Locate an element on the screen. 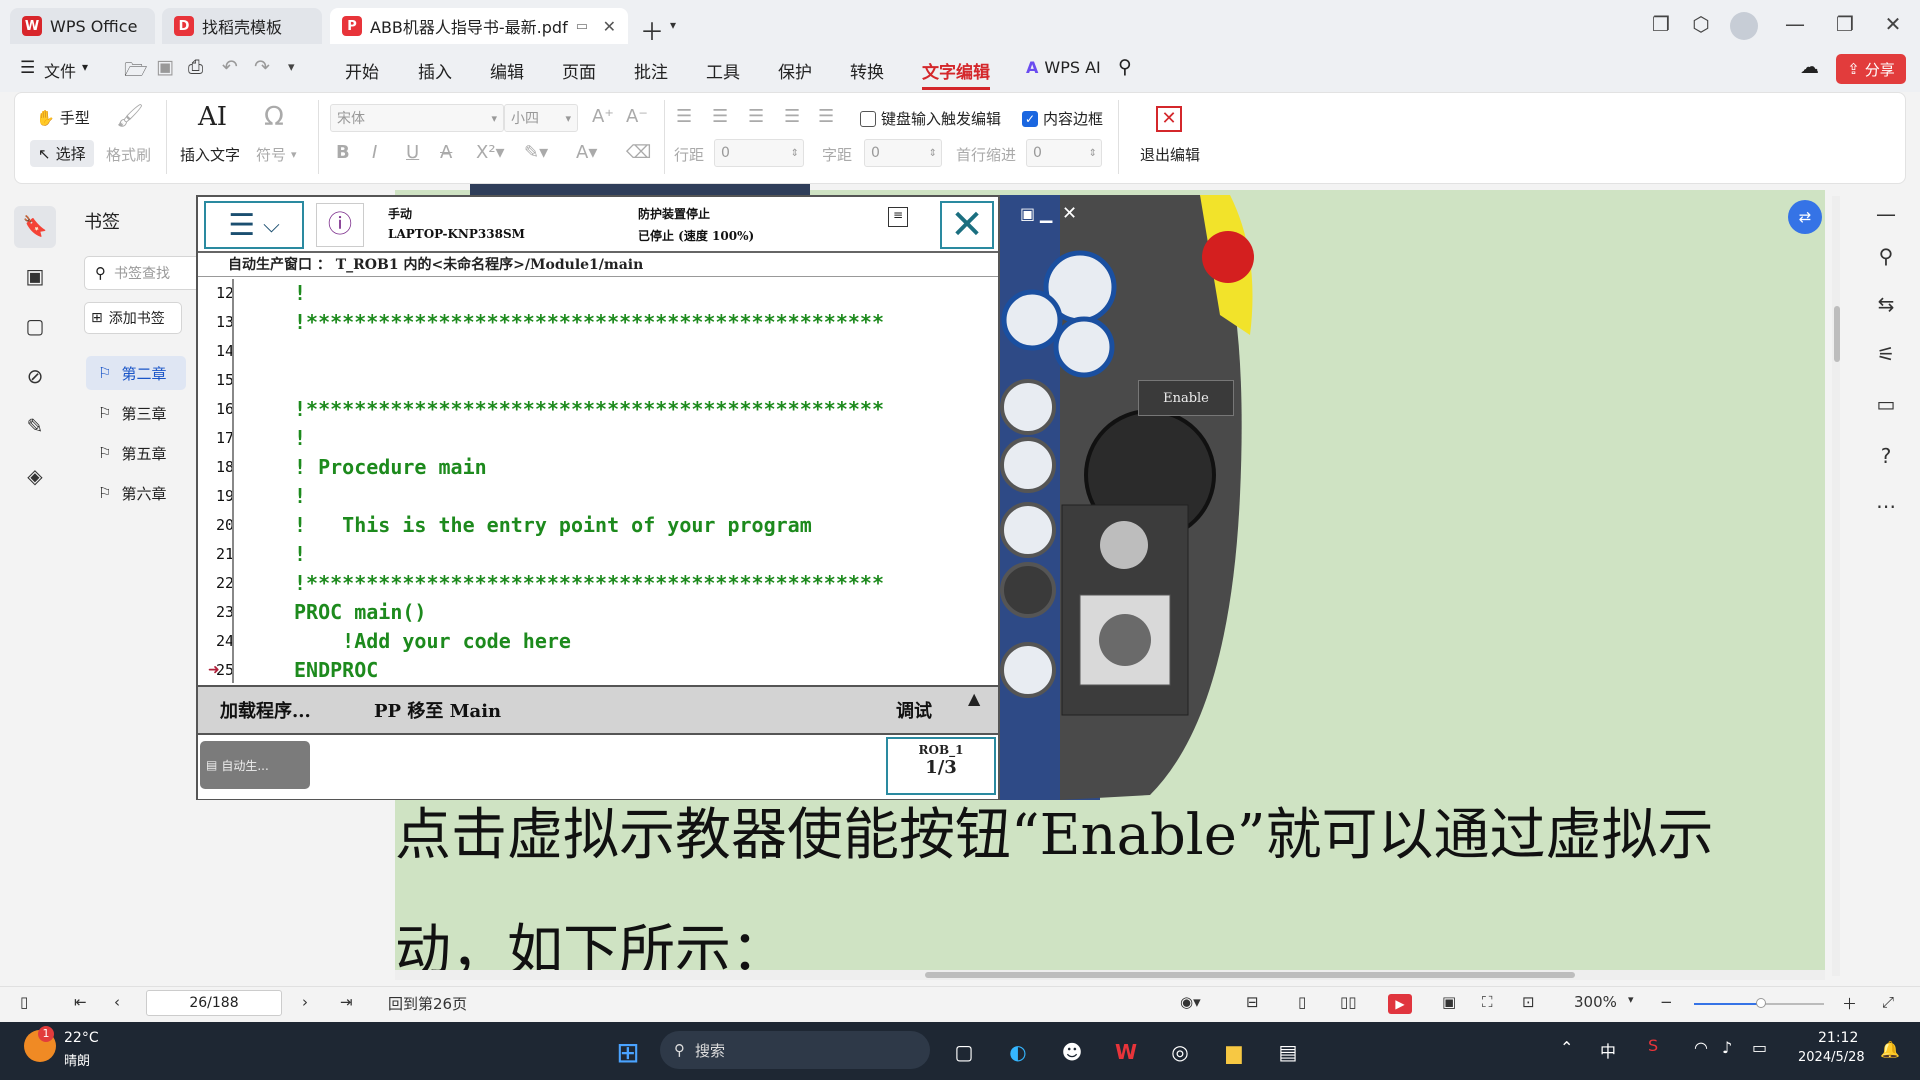 This screenshot has height=1080, width=1920. tab-pdf-document: P ABB机器人指导书-最新.pdf ▭ ✕ is located at coordinates (479, 26).